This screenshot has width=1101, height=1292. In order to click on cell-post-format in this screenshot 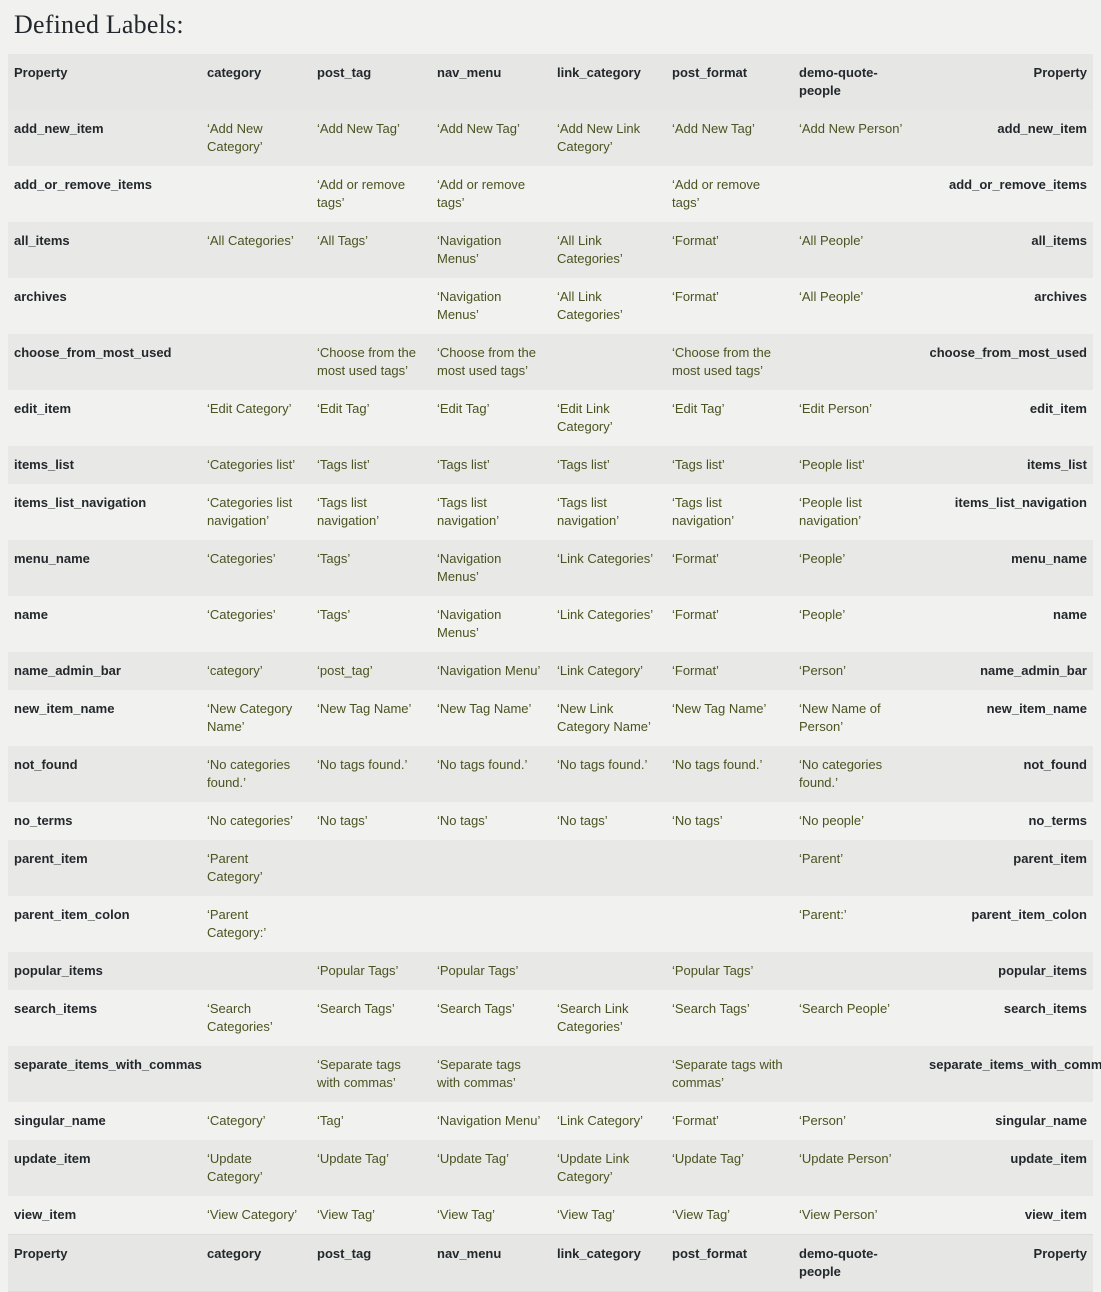, I will do `click(729, 924)`.